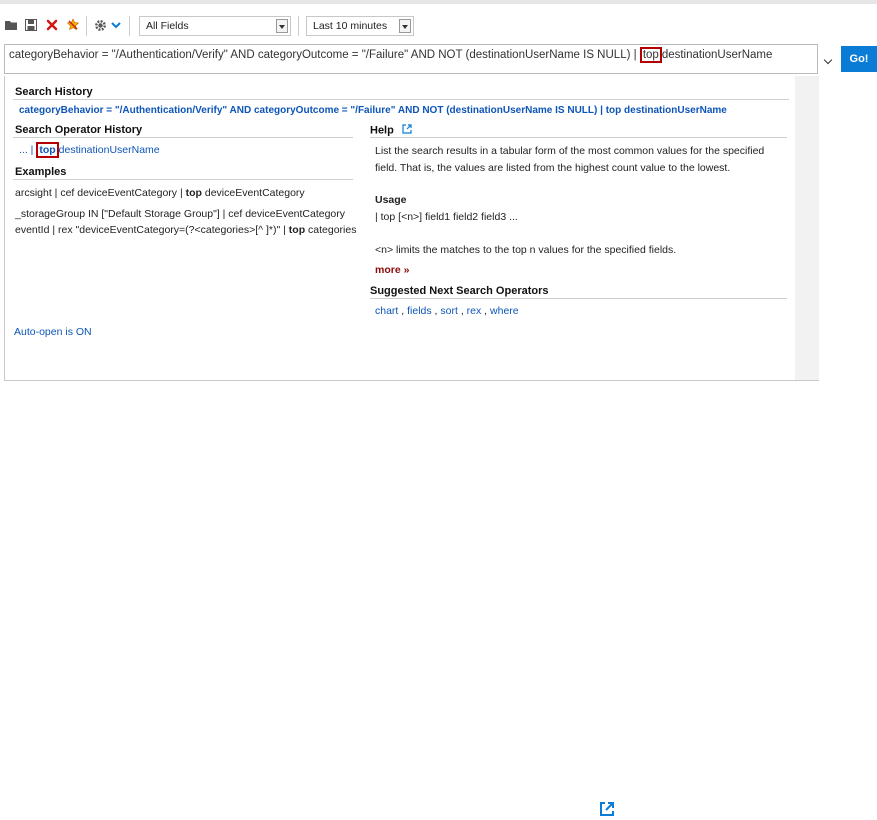 The image size is (877, 820). I want to click on suggested-operator-fields: fields, so click(419, 311).